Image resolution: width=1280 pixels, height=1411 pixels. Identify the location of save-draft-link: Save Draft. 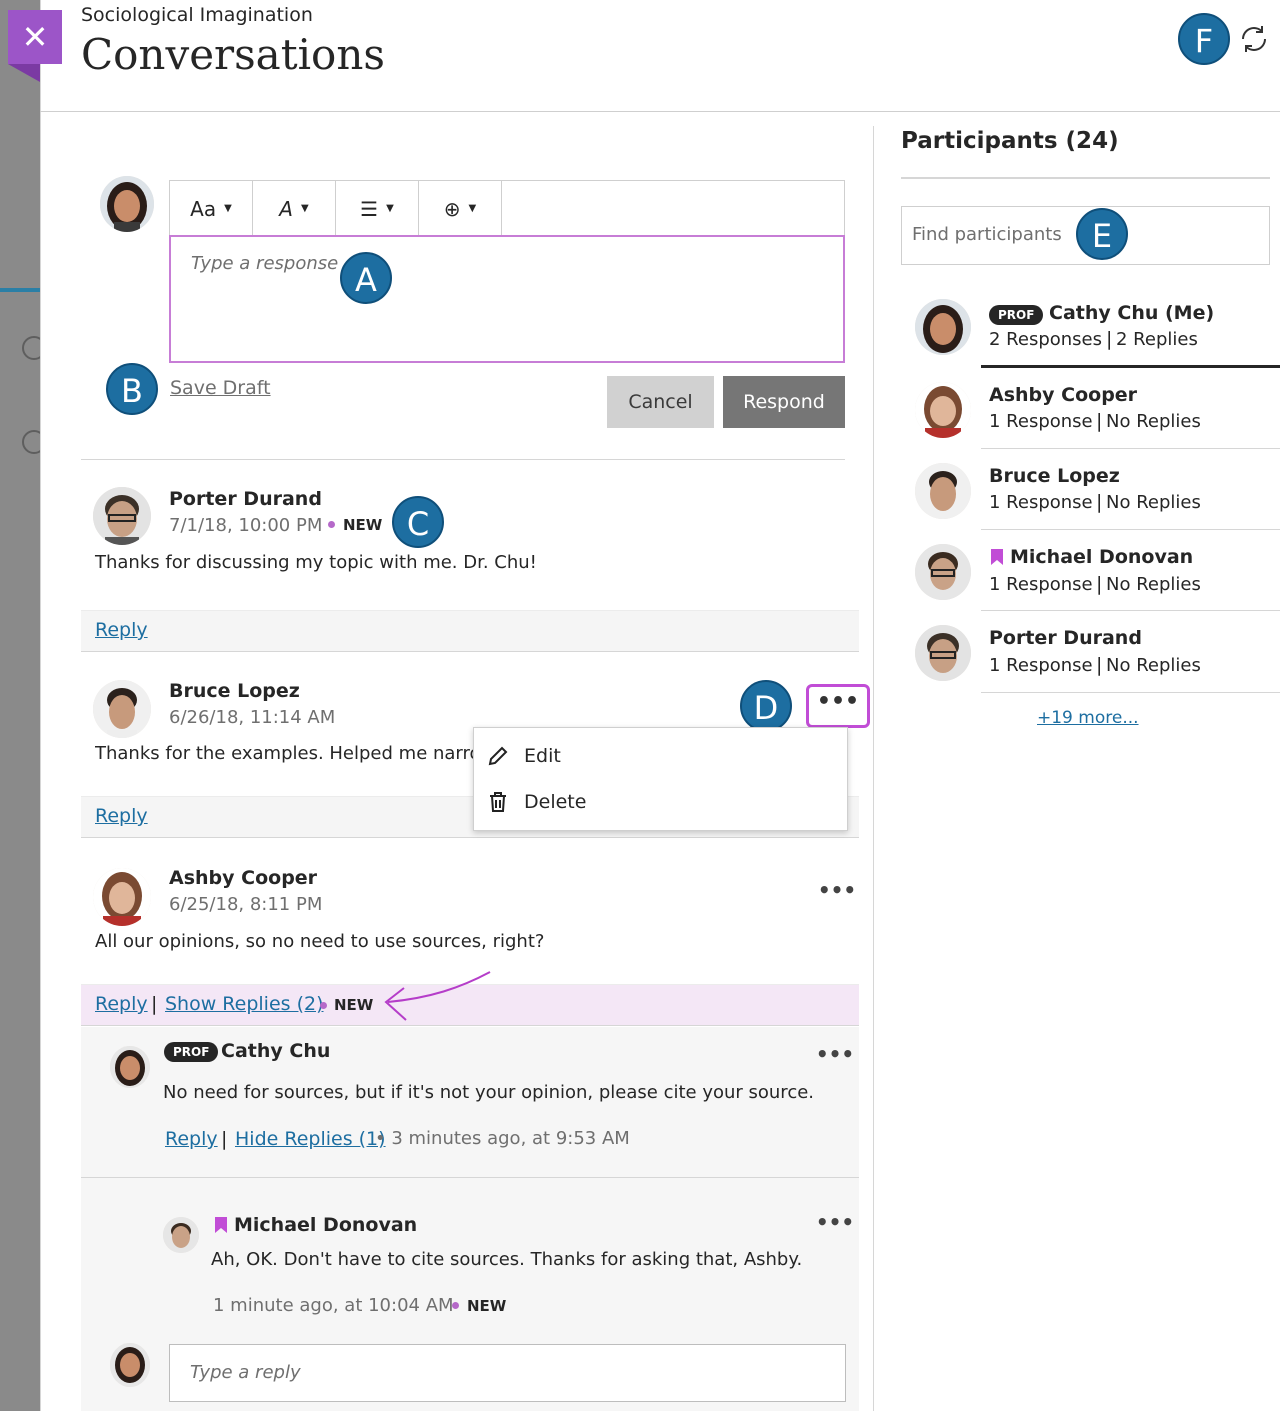
(220, 388).